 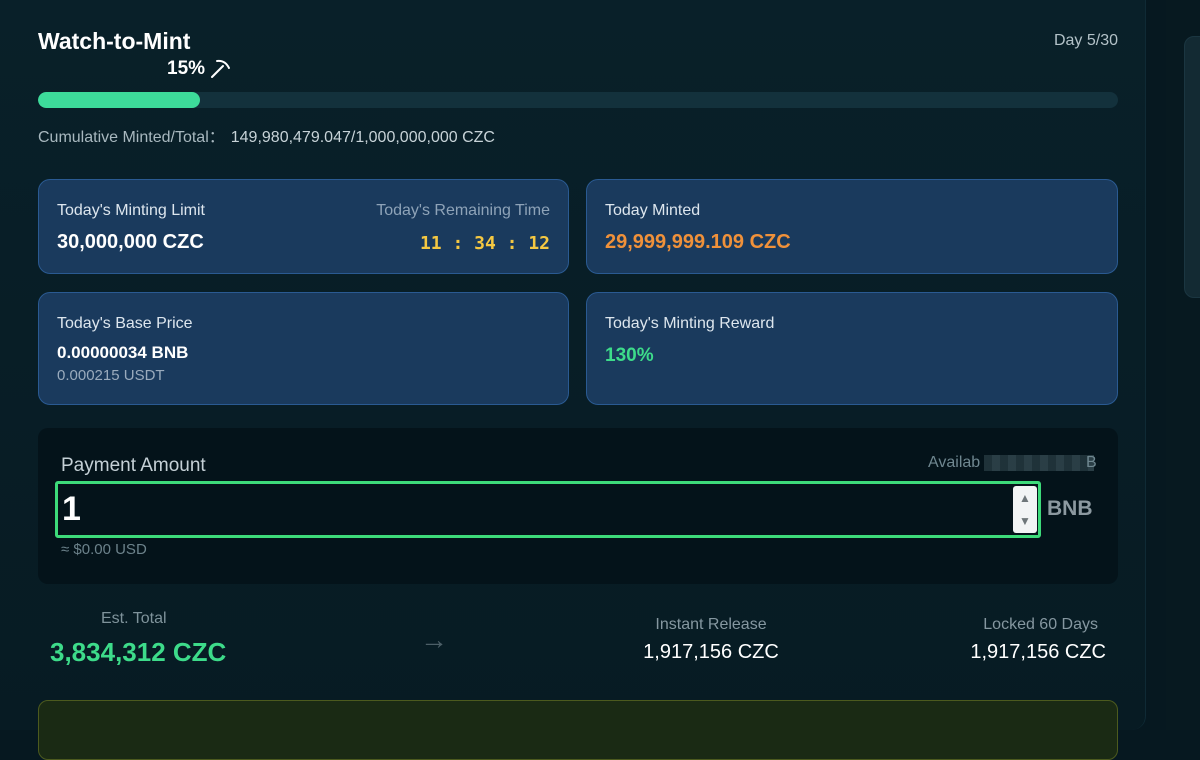 What do you see at coordinates (221, 68) in the screenshot?
I see `pickaxe-icon` at bounding box center [221, 68].